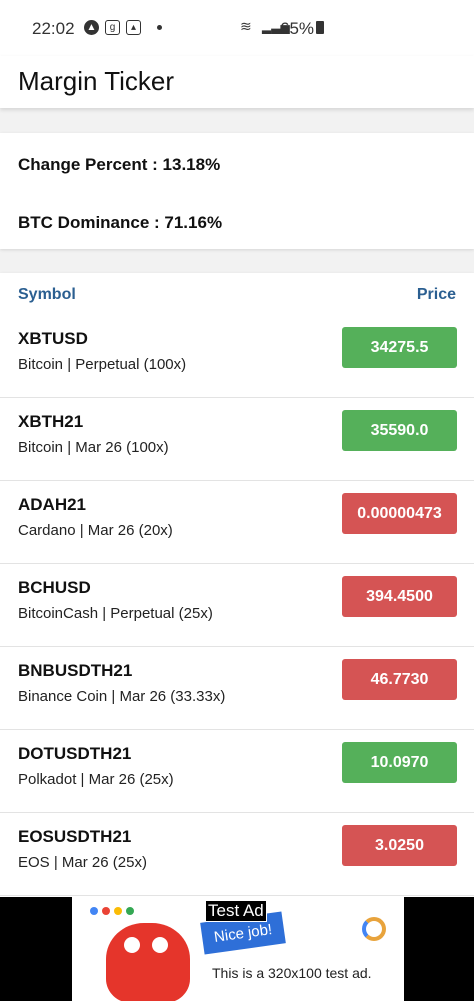 The width and height of the screenshot is (474, 1001). What do you see at coordinates (320, 27) in the screenshot?
I see `battery-icon` at bounding box center [320, 27].